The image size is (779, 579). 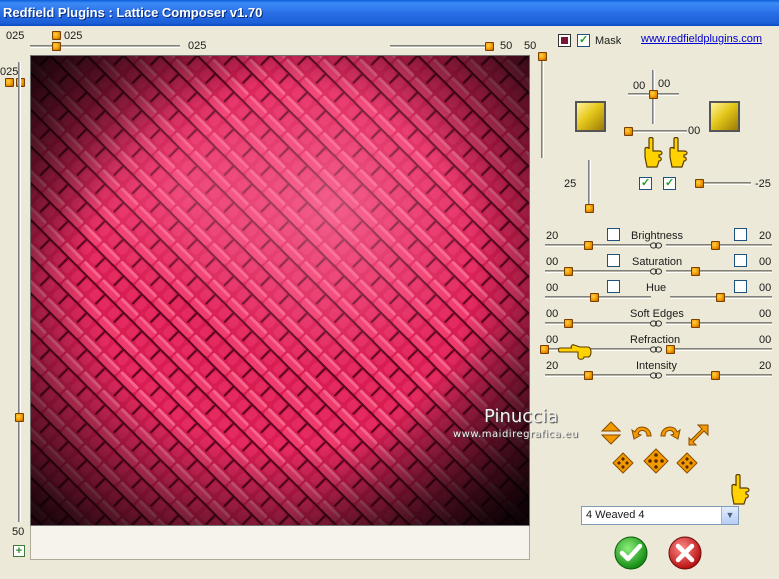 What do you see at coordinates (570, 184) in the screenshot?
I see `angle-left-value: 25` at bounding box center [570, 184].